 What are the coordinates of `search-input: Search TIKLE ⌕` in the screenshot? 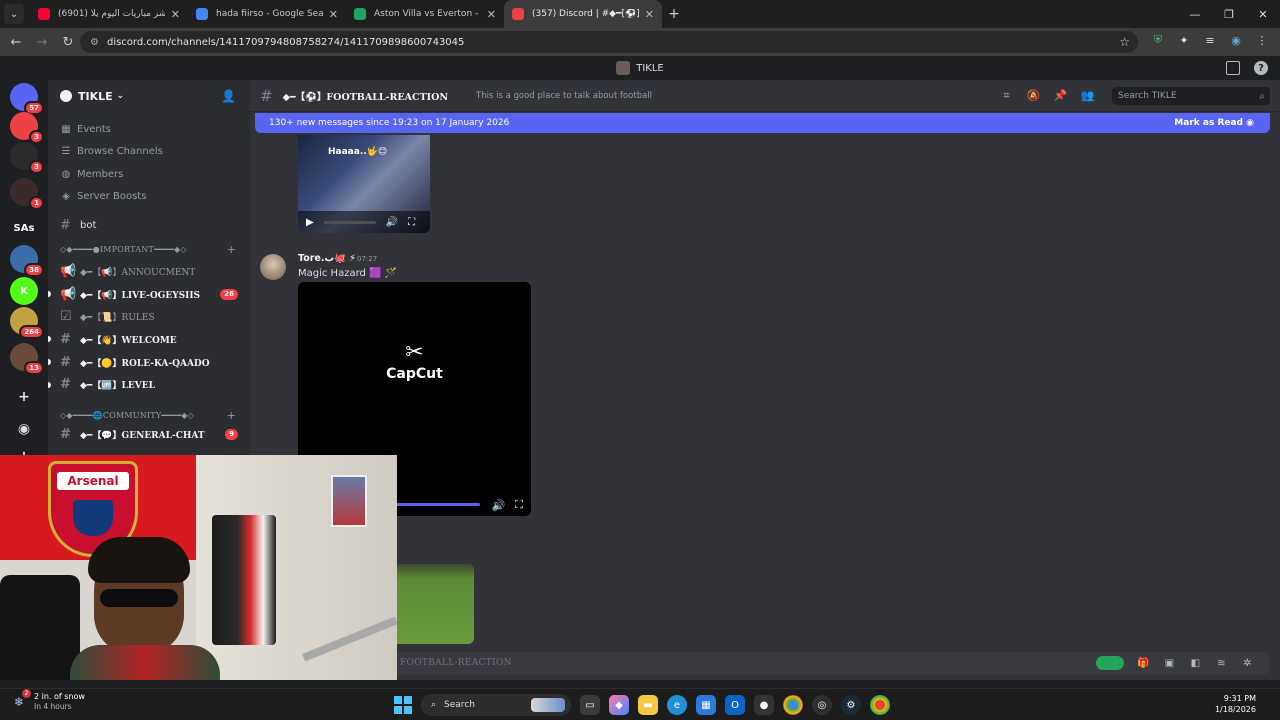 It's located at (1191, 96).